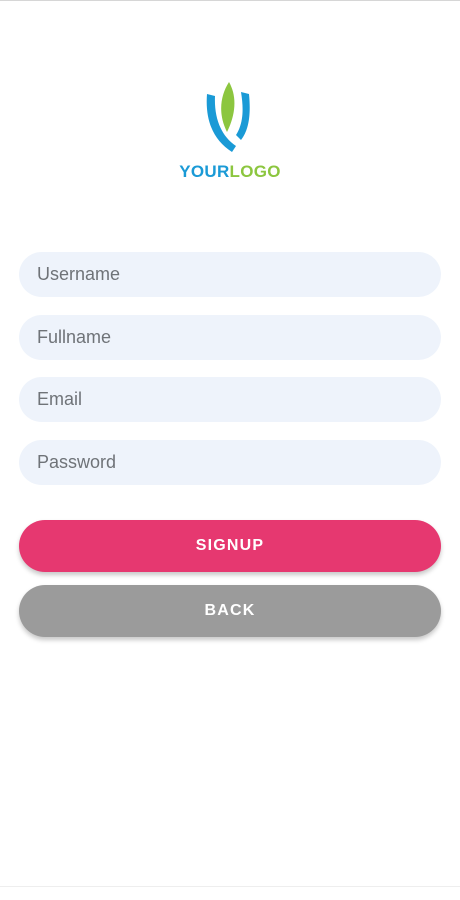 This screenshot has width=460, height=900. What do you see at coordinates (230, 337) in the screenshot?
I see `fullname-field` at bounding box center [230, 337].